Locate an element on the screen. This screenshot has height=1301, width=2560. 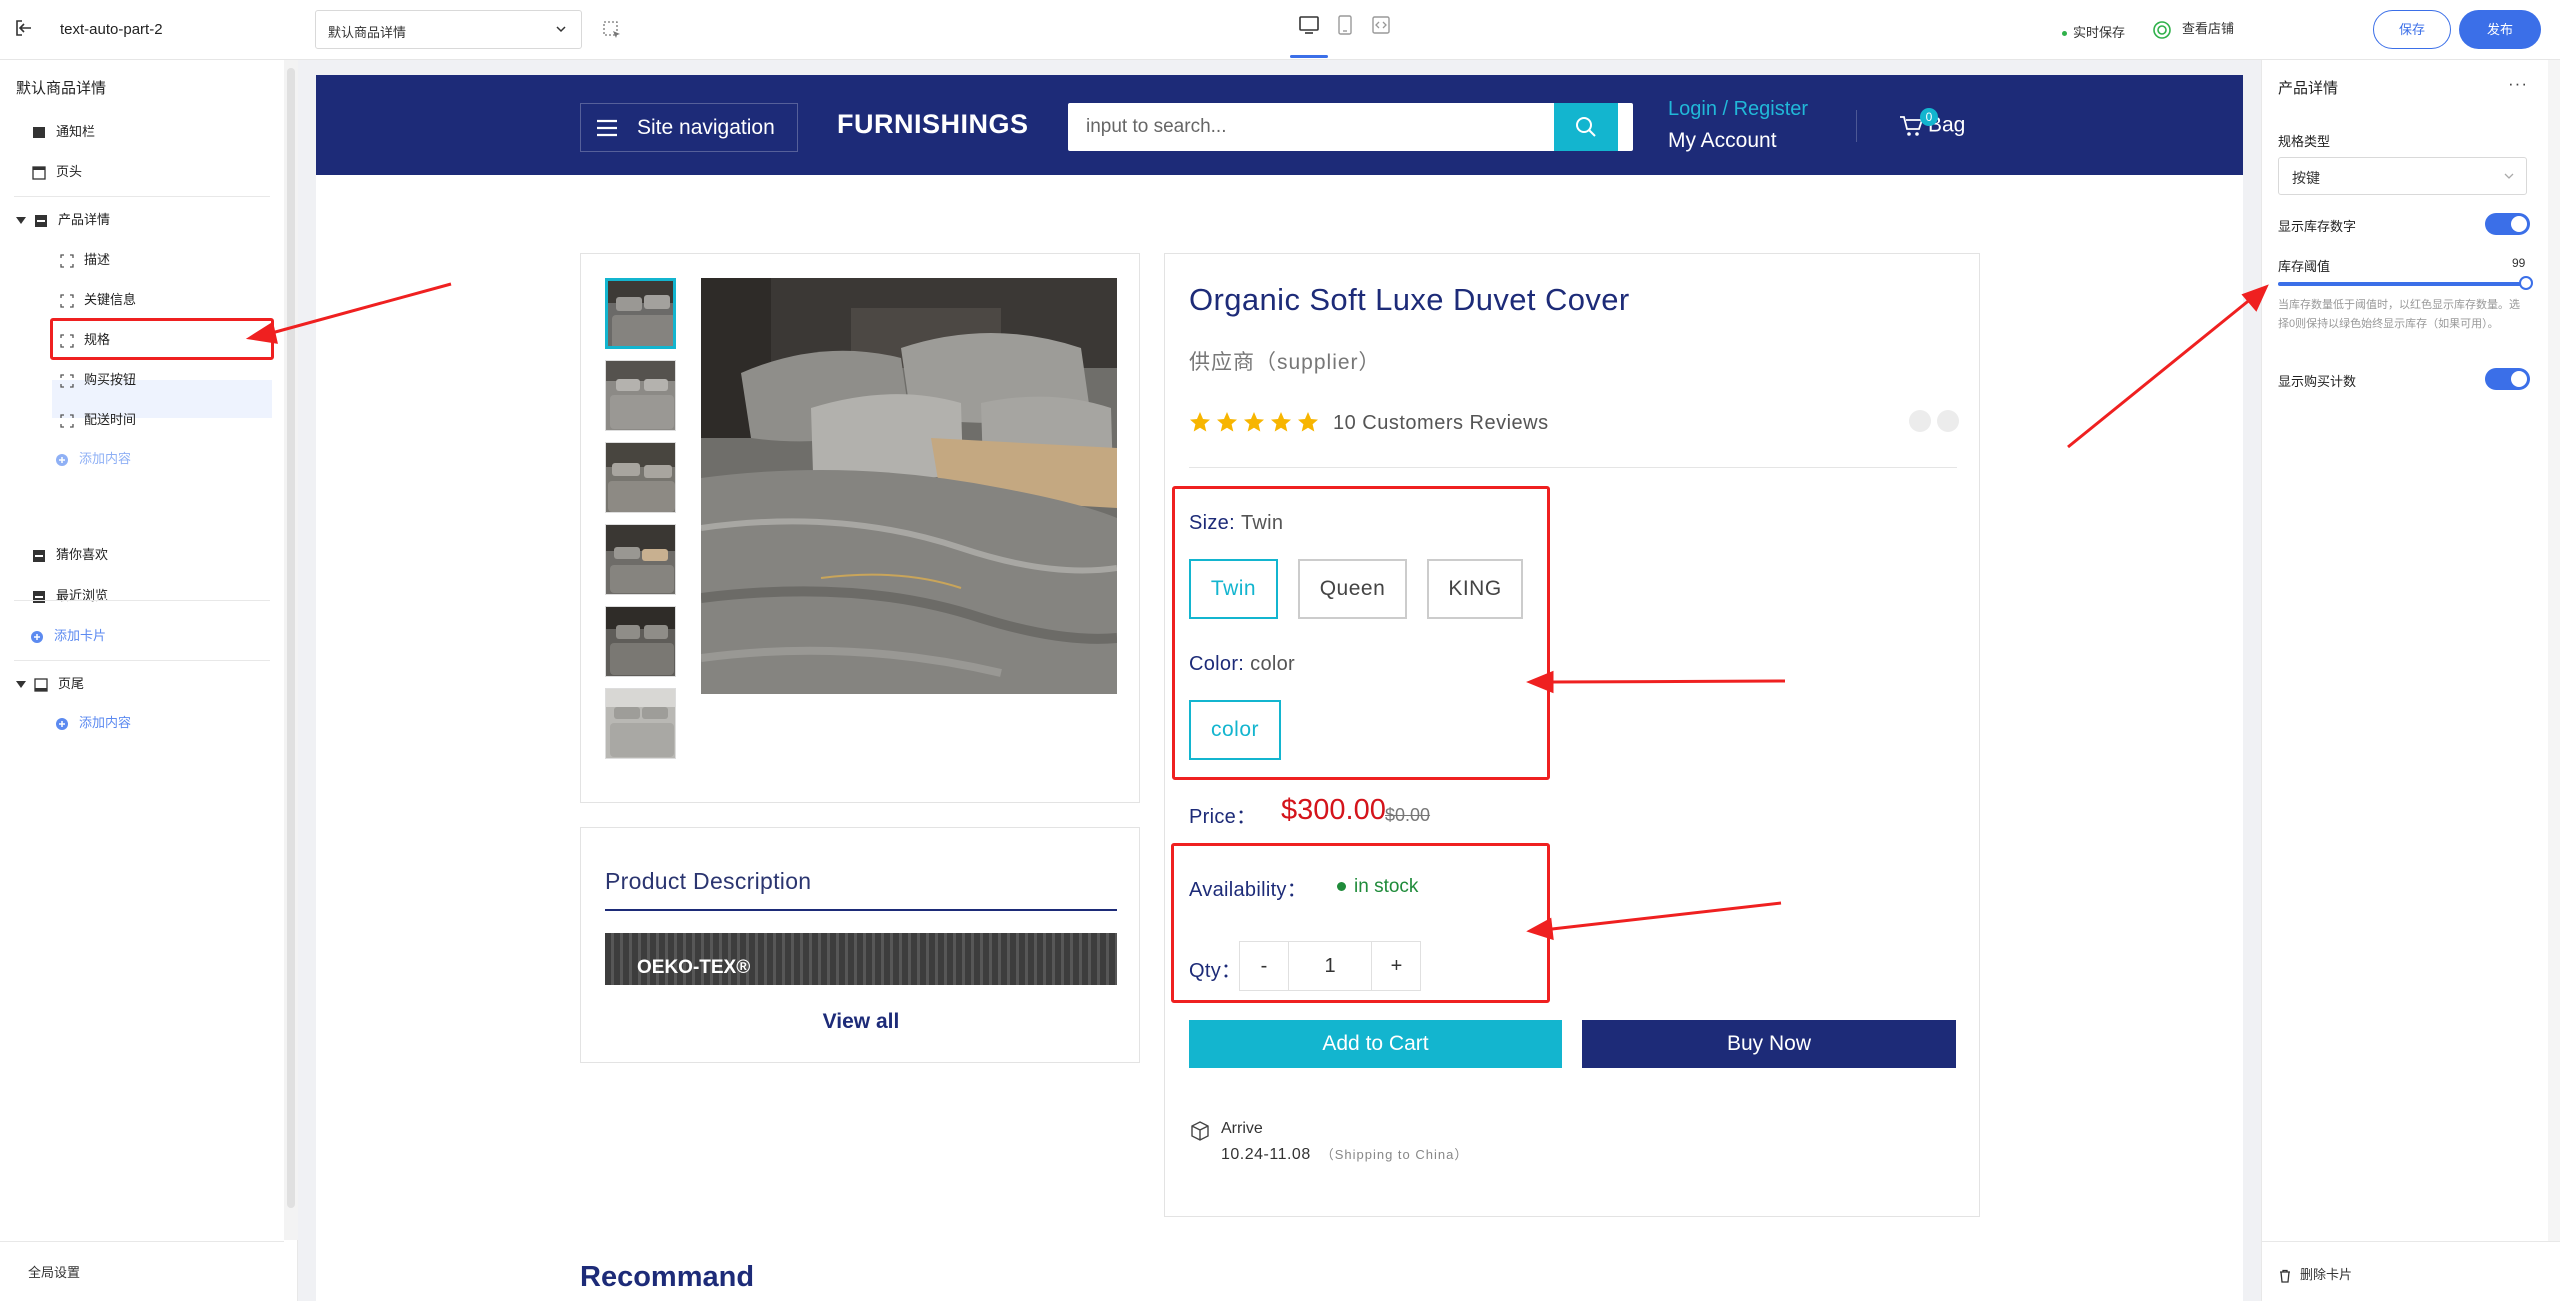
bedding-thumbnail-image is located at coordinates (640, 477).